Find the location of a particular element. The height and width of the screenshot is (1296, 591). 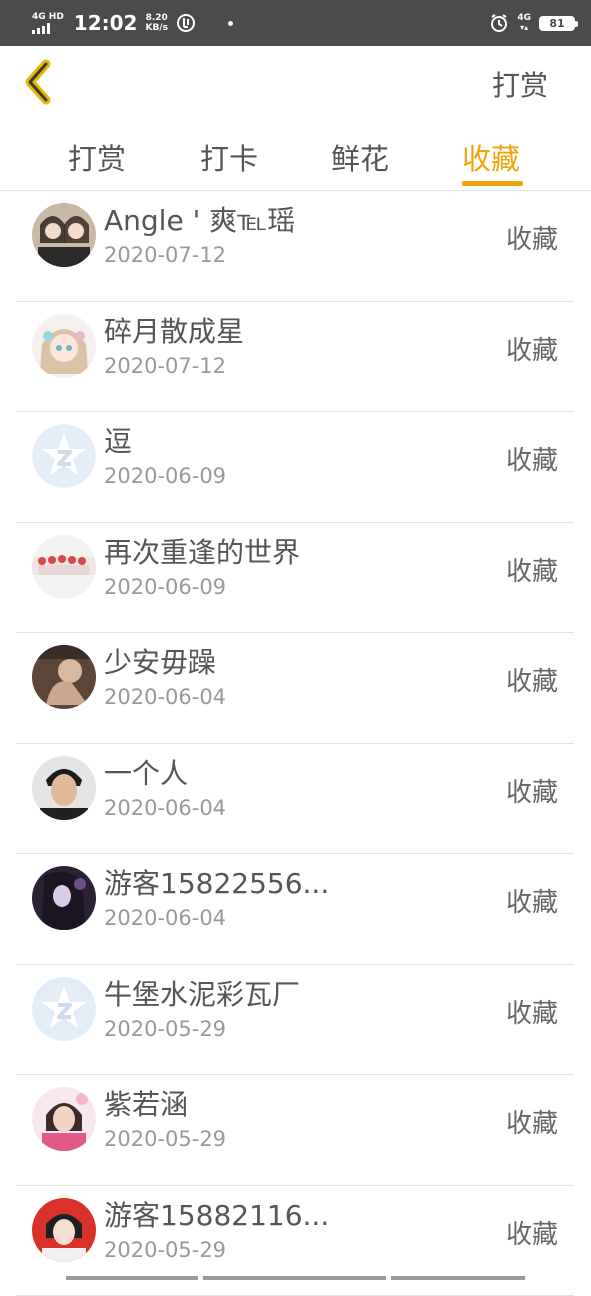

active-tab-indicator is located at coordinates (492, 183).